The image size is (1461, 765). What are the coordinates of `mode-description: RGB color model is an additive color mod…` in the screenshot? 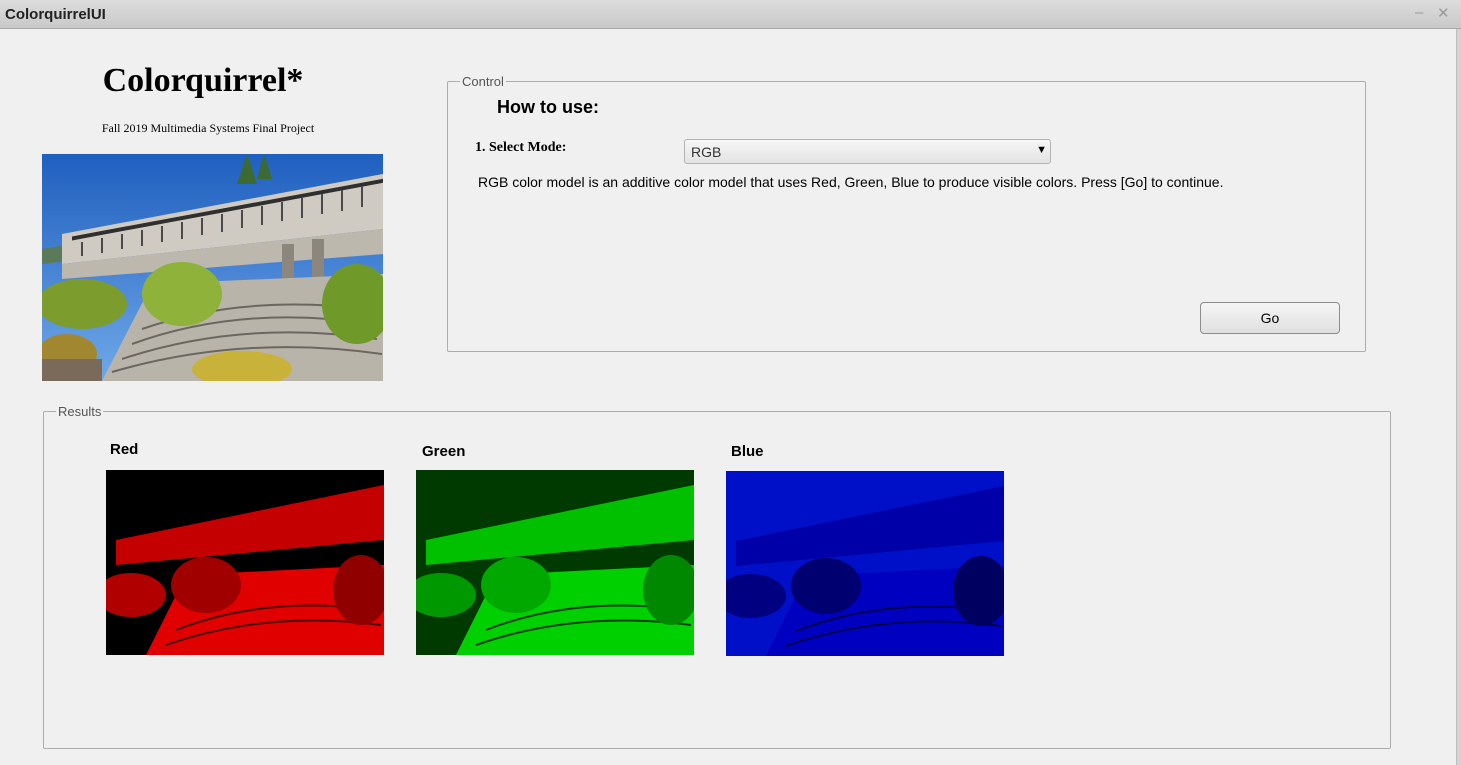 It's located at (851, 182).